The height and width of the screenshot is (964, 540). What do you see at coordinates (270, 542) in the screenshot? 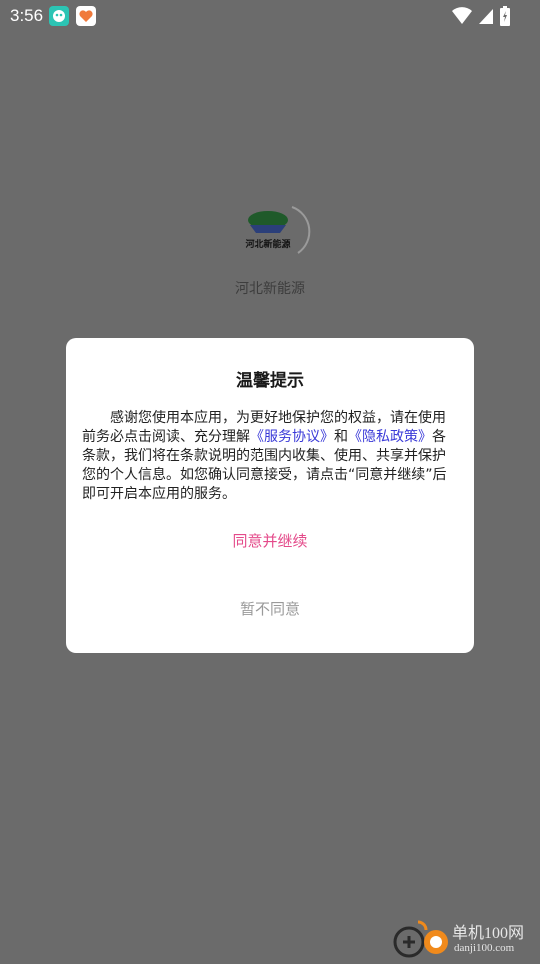
I see `agree-continue-button: 同意并继续` at bounding box center [270, 542].